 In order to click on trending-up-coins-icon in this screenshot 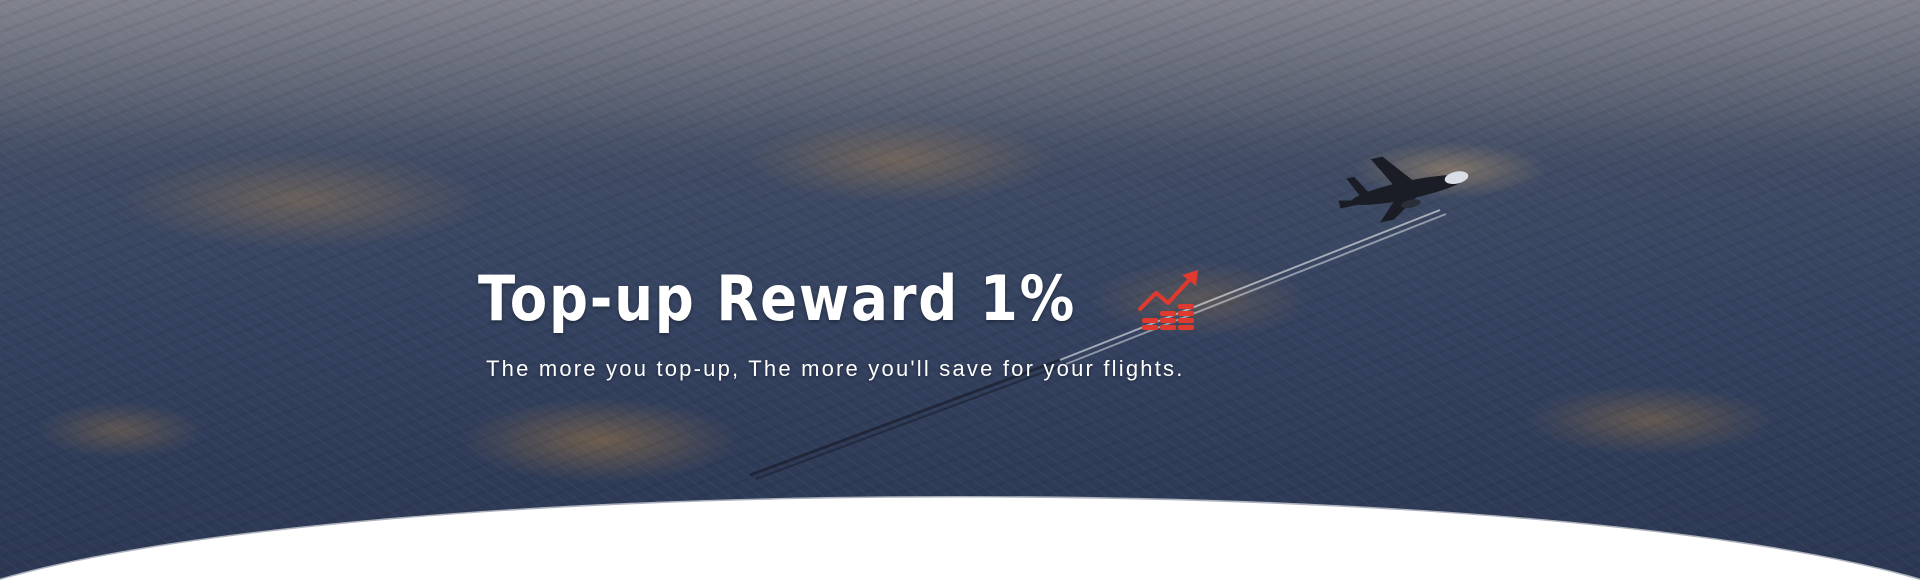, I will do `click(1167, 299)`.